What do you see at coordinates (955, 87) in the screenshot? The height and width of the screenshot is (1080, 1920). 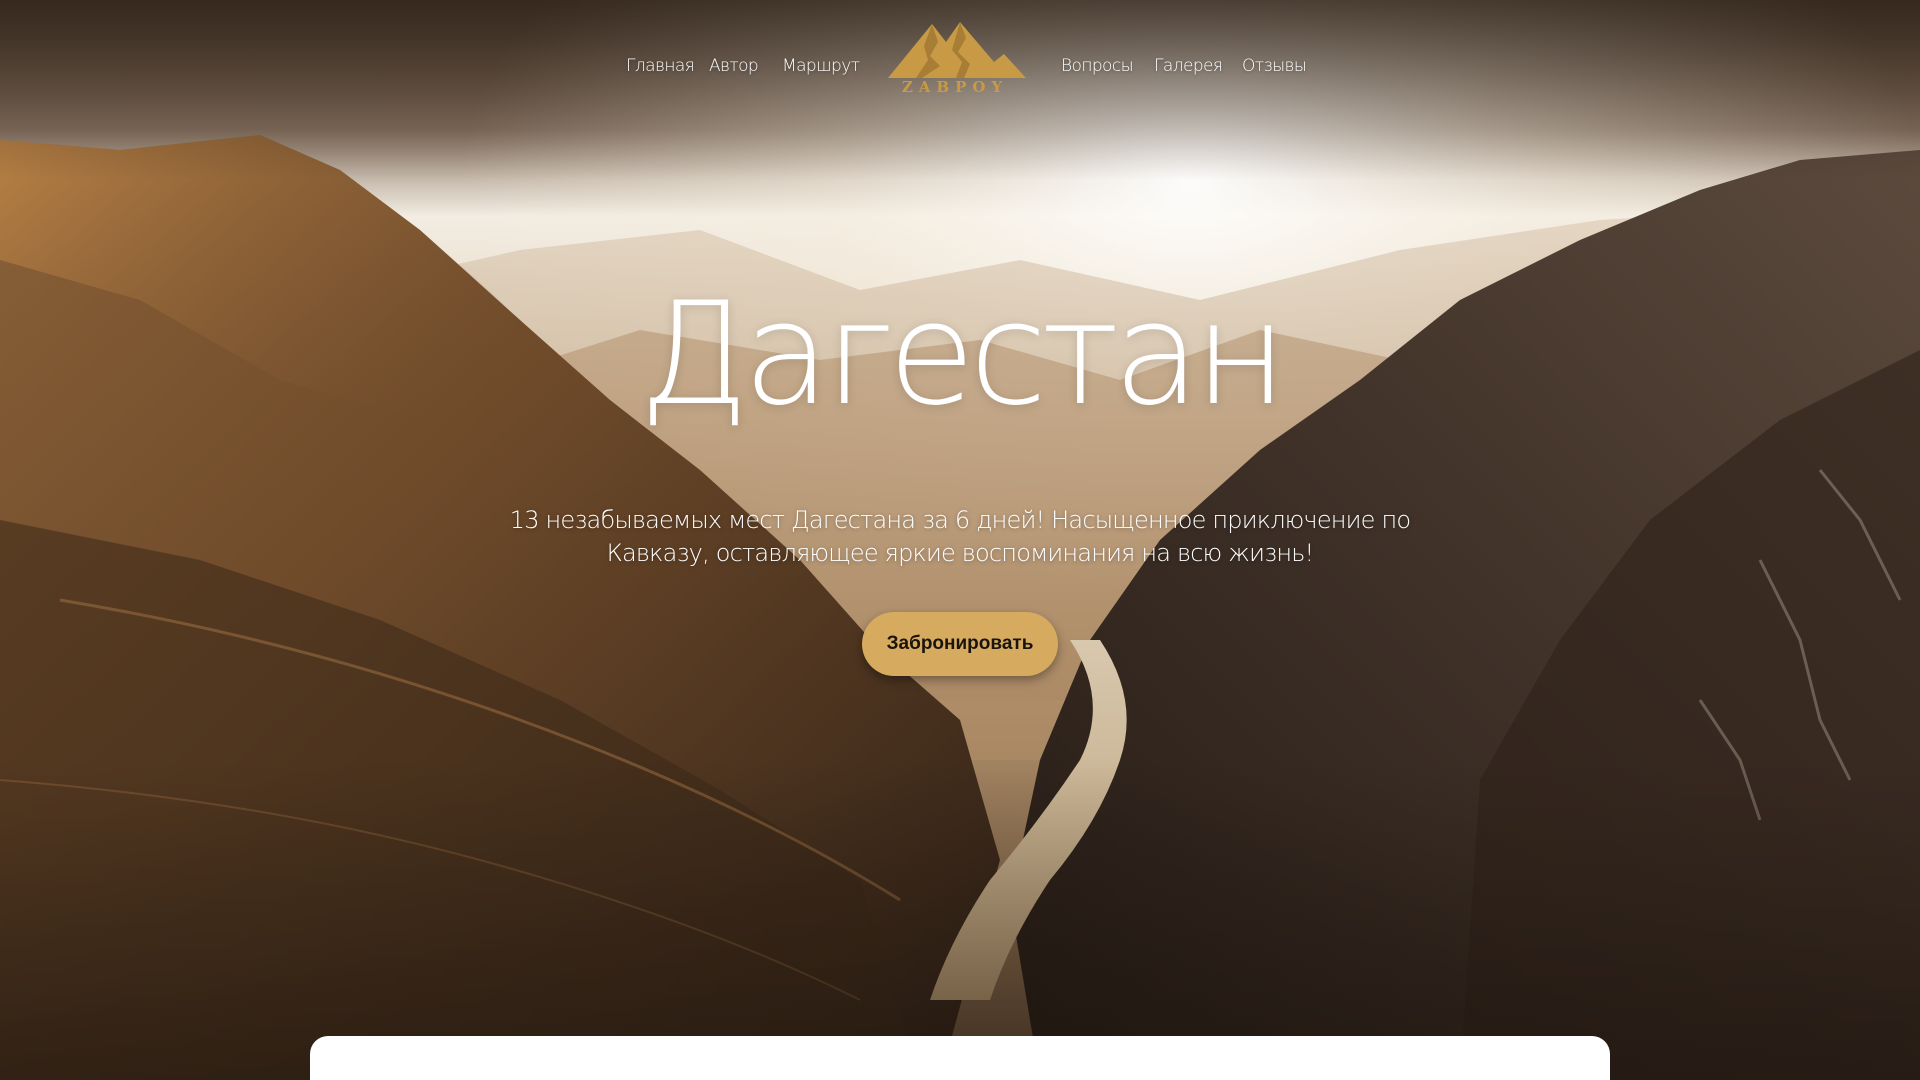 I see `logo-wordmark: ZABPOY` at bounding box center [955, 87].